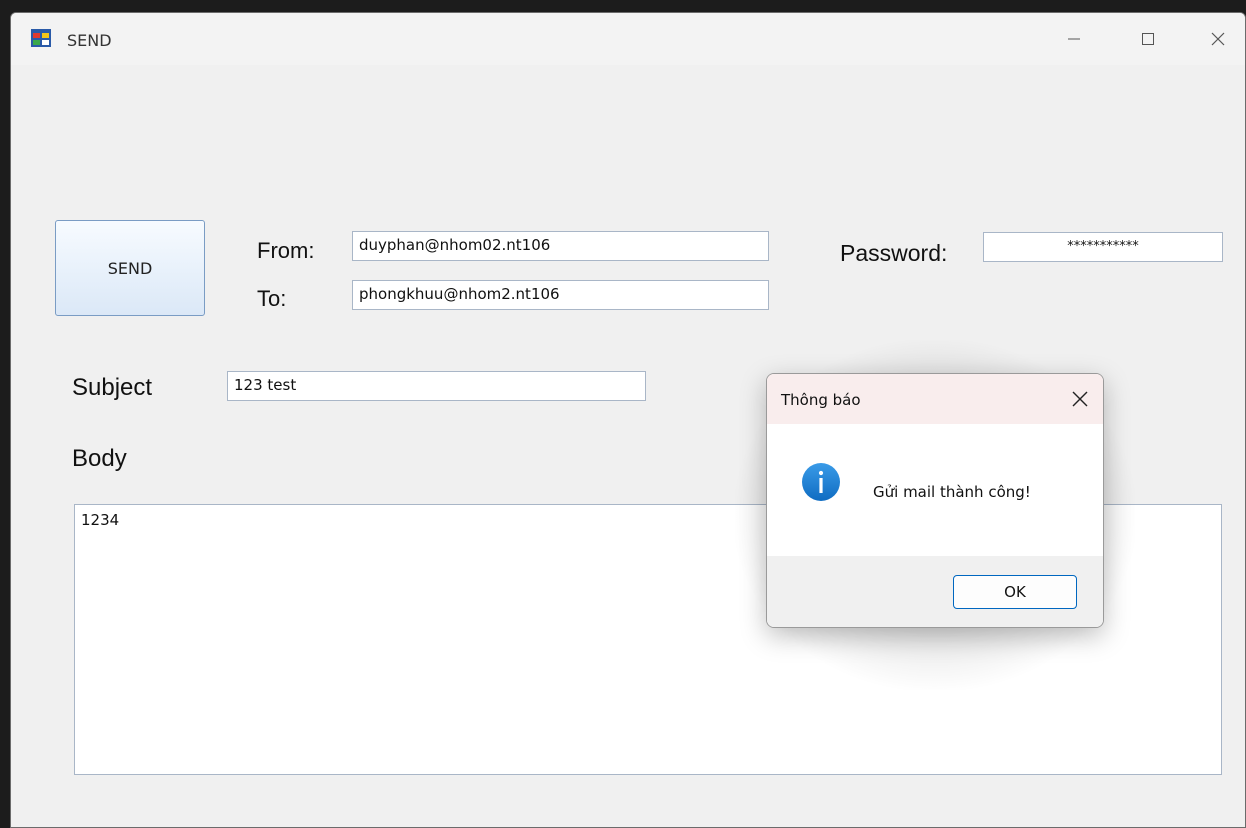 The height and width of the screenshot is (828, 1246). I want to click on from-input: duyphan@nhom02.nt106, so click(560, 246).